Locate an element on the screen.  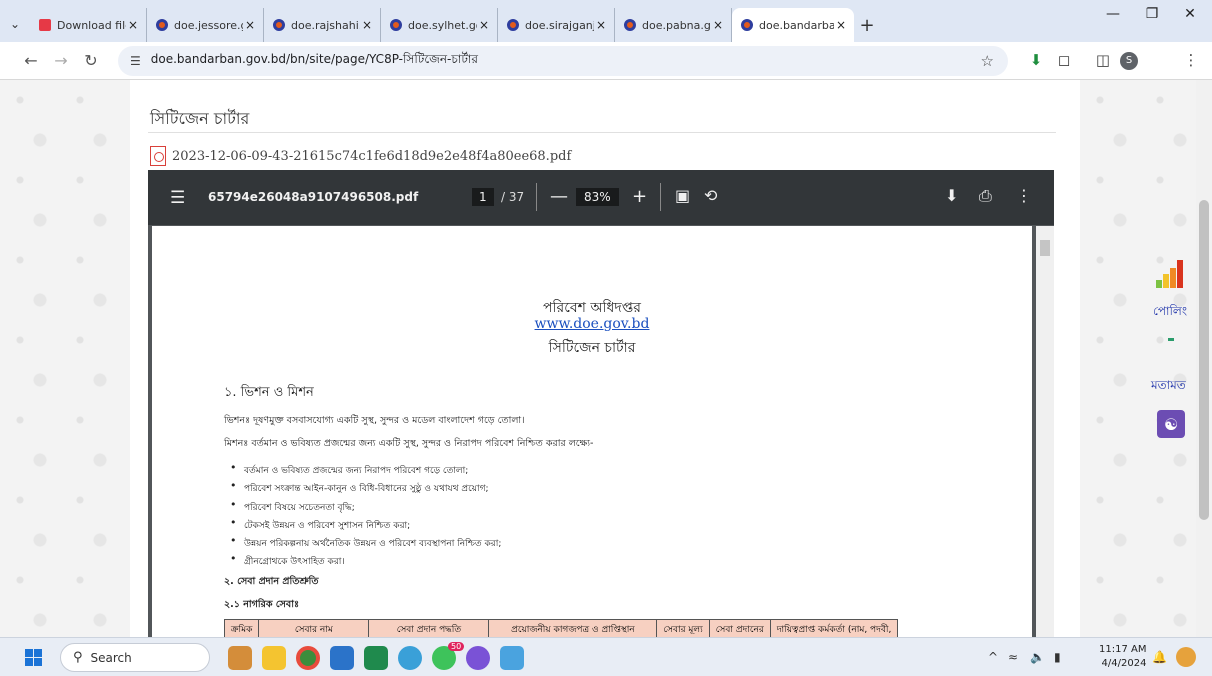
site-settings-icon: ☰ is located at coordinates (135, 61).